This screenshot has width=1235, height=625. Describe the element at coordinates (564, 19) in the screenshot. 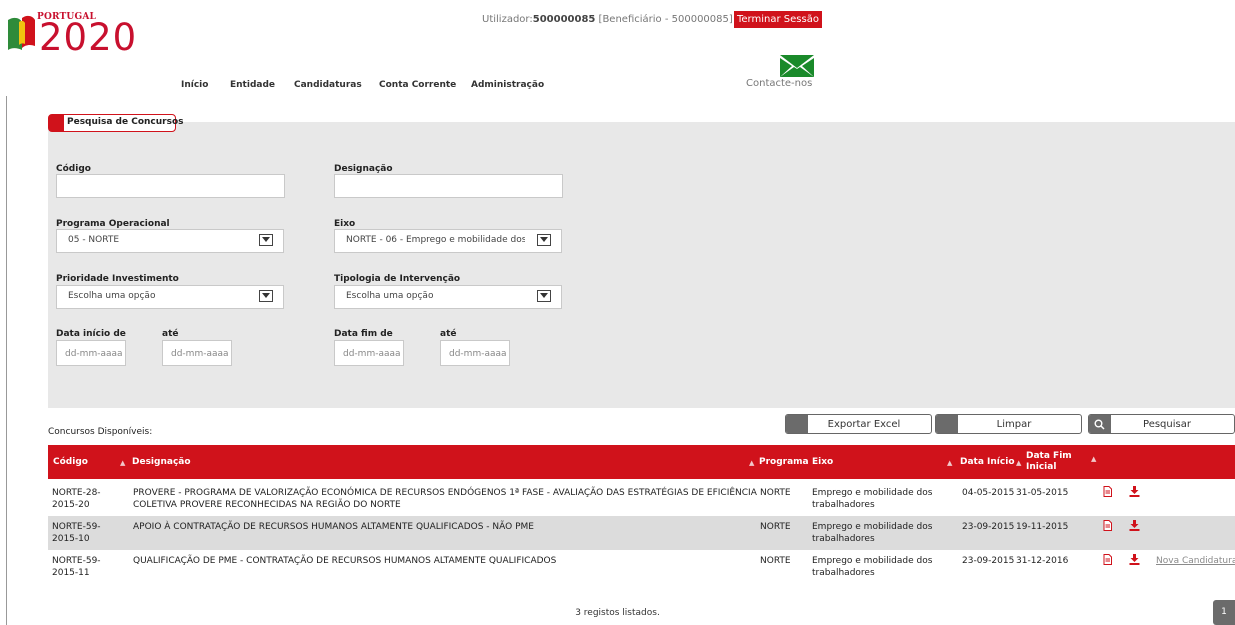

I see `user-id: 500000085` at that location.